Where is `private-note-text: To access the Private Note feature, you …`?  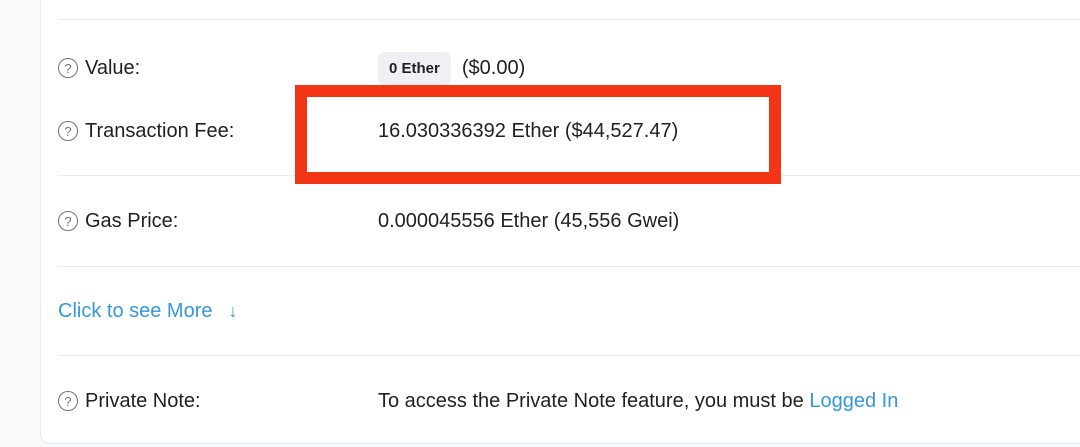 private-note-text: To access the Private Note feature, you … is located at coordinates (591, 400).